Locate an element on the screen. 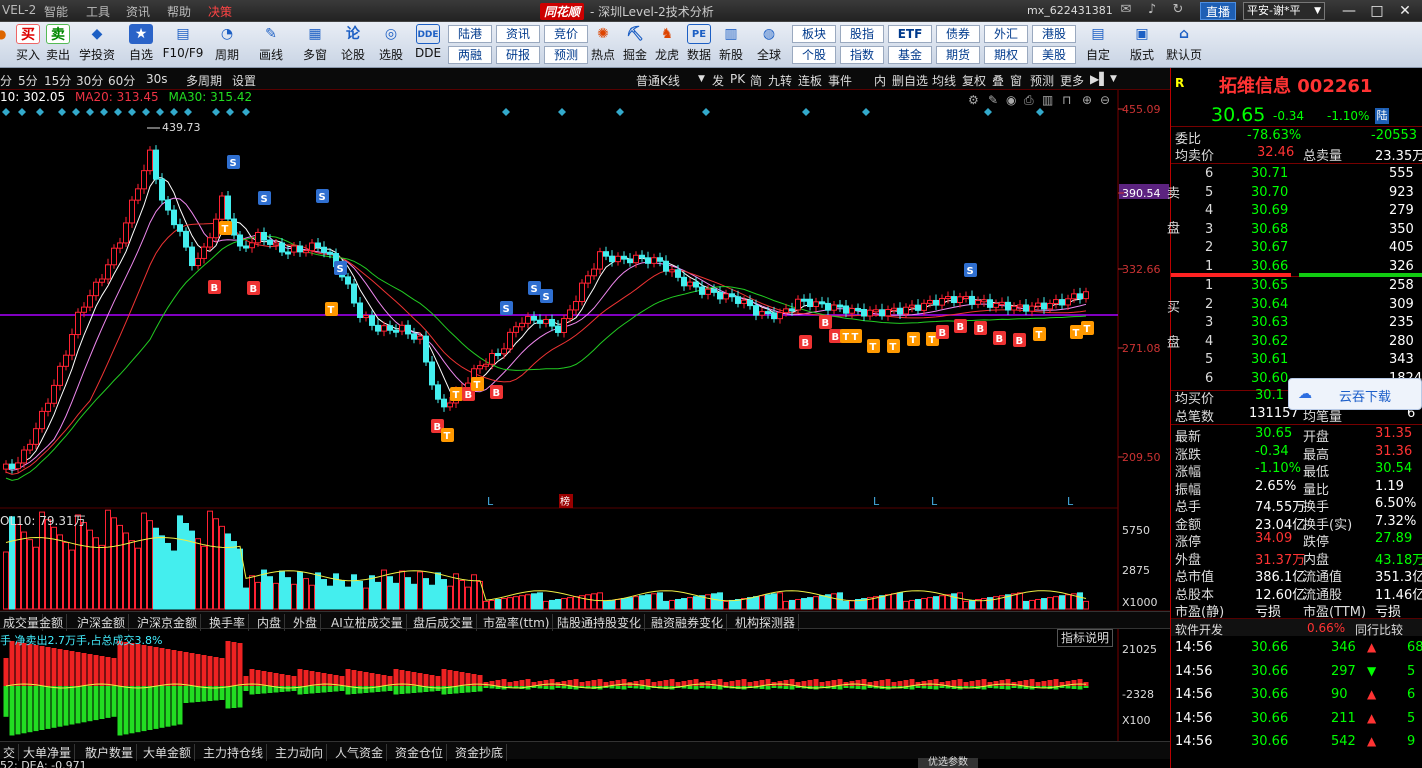  expand-icon: ▶▌ is located at coordinates (1099, 79).